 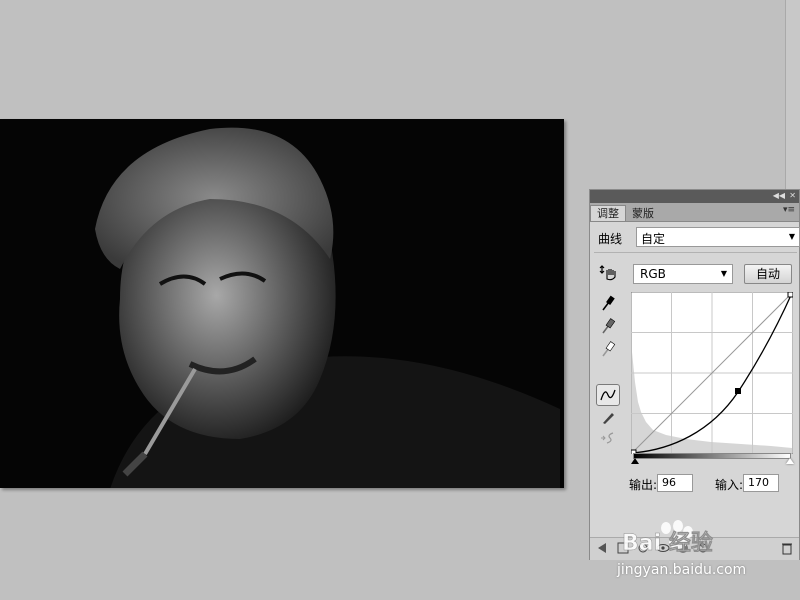 I want to click on preset-select: 自定 ▼, so click(x=718, y=237).